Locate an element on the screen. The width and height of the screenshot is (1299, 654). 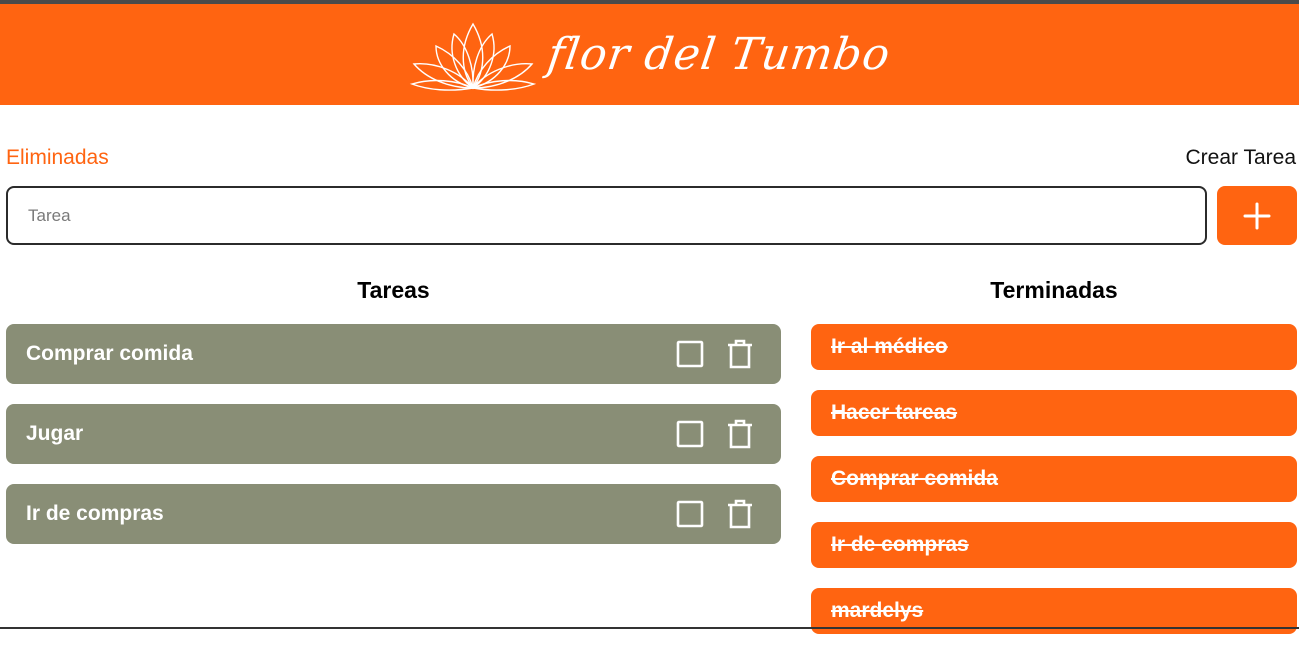
lotus-icon is located at coordinates (473, 56).